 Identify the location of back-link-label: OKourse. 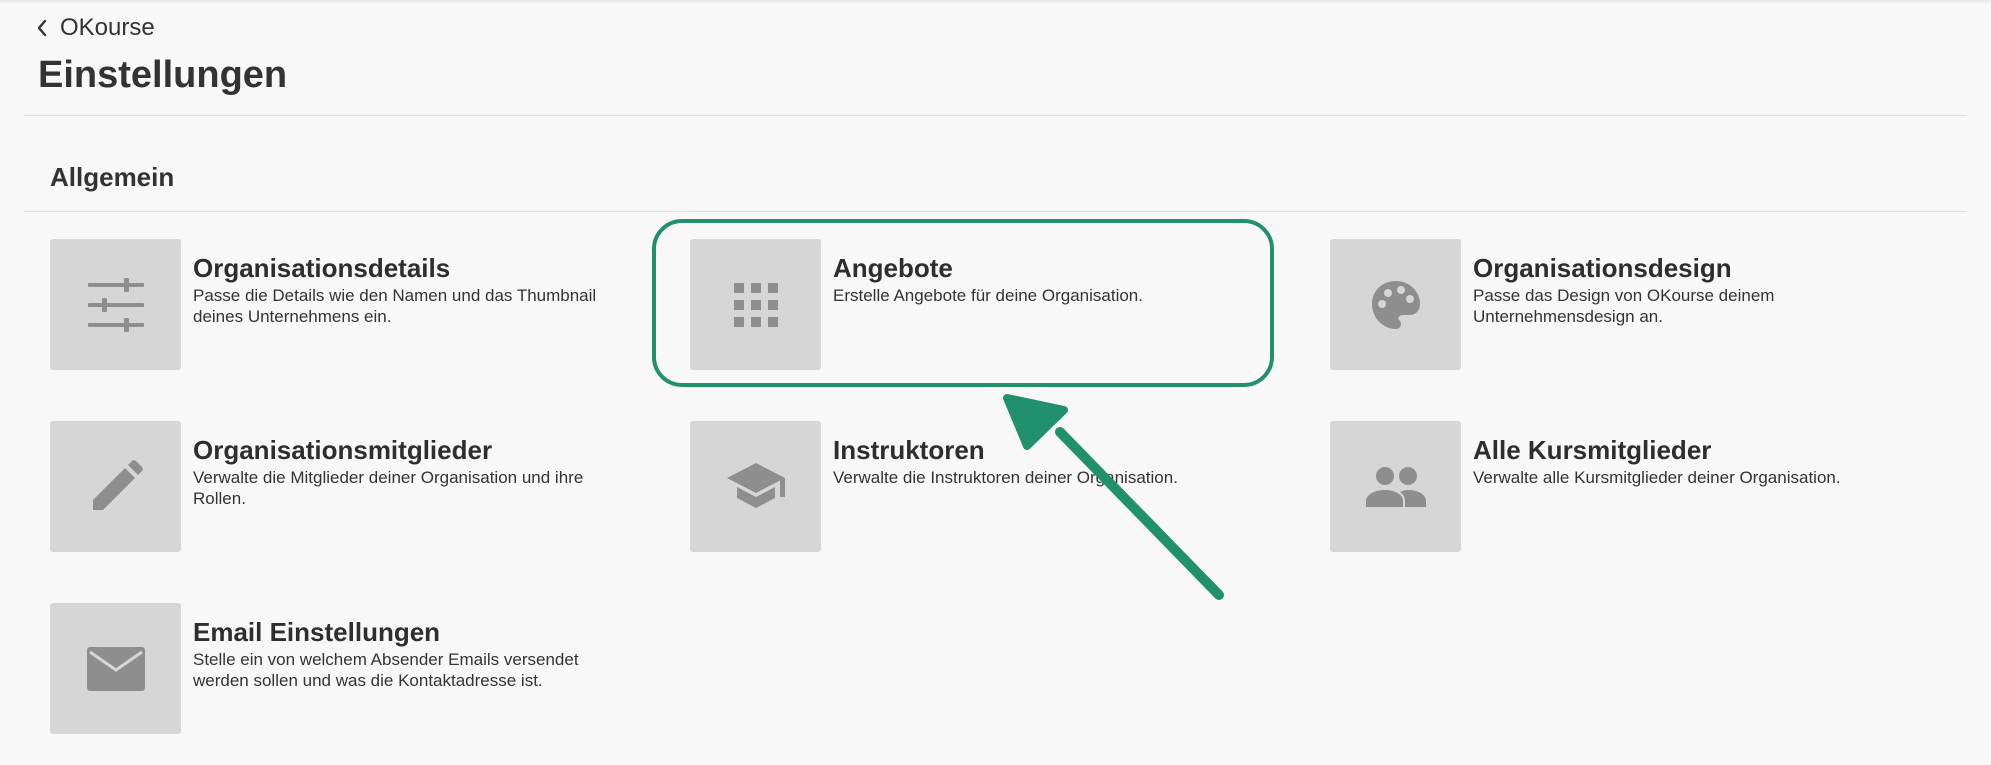
(107, 27).